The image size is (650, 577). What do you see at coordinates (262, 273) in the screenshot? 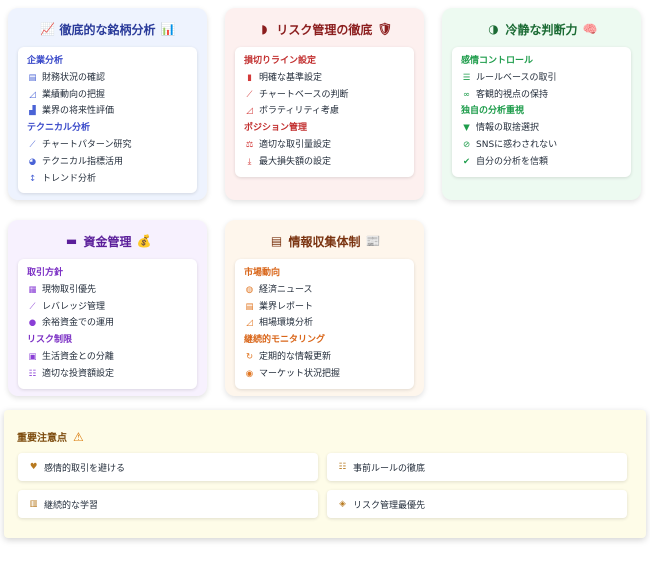
I see `section-label: 市場動向` at bounding box center [262, 273].